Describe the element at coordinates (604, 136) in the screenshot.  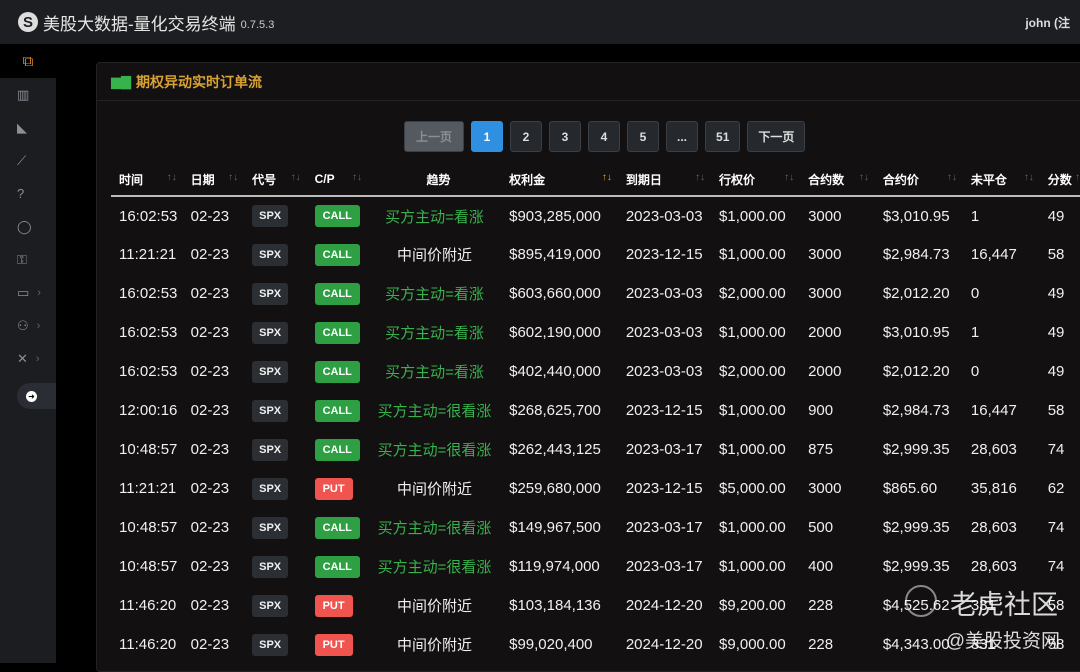
I see `page-button-4: 4` at that location.